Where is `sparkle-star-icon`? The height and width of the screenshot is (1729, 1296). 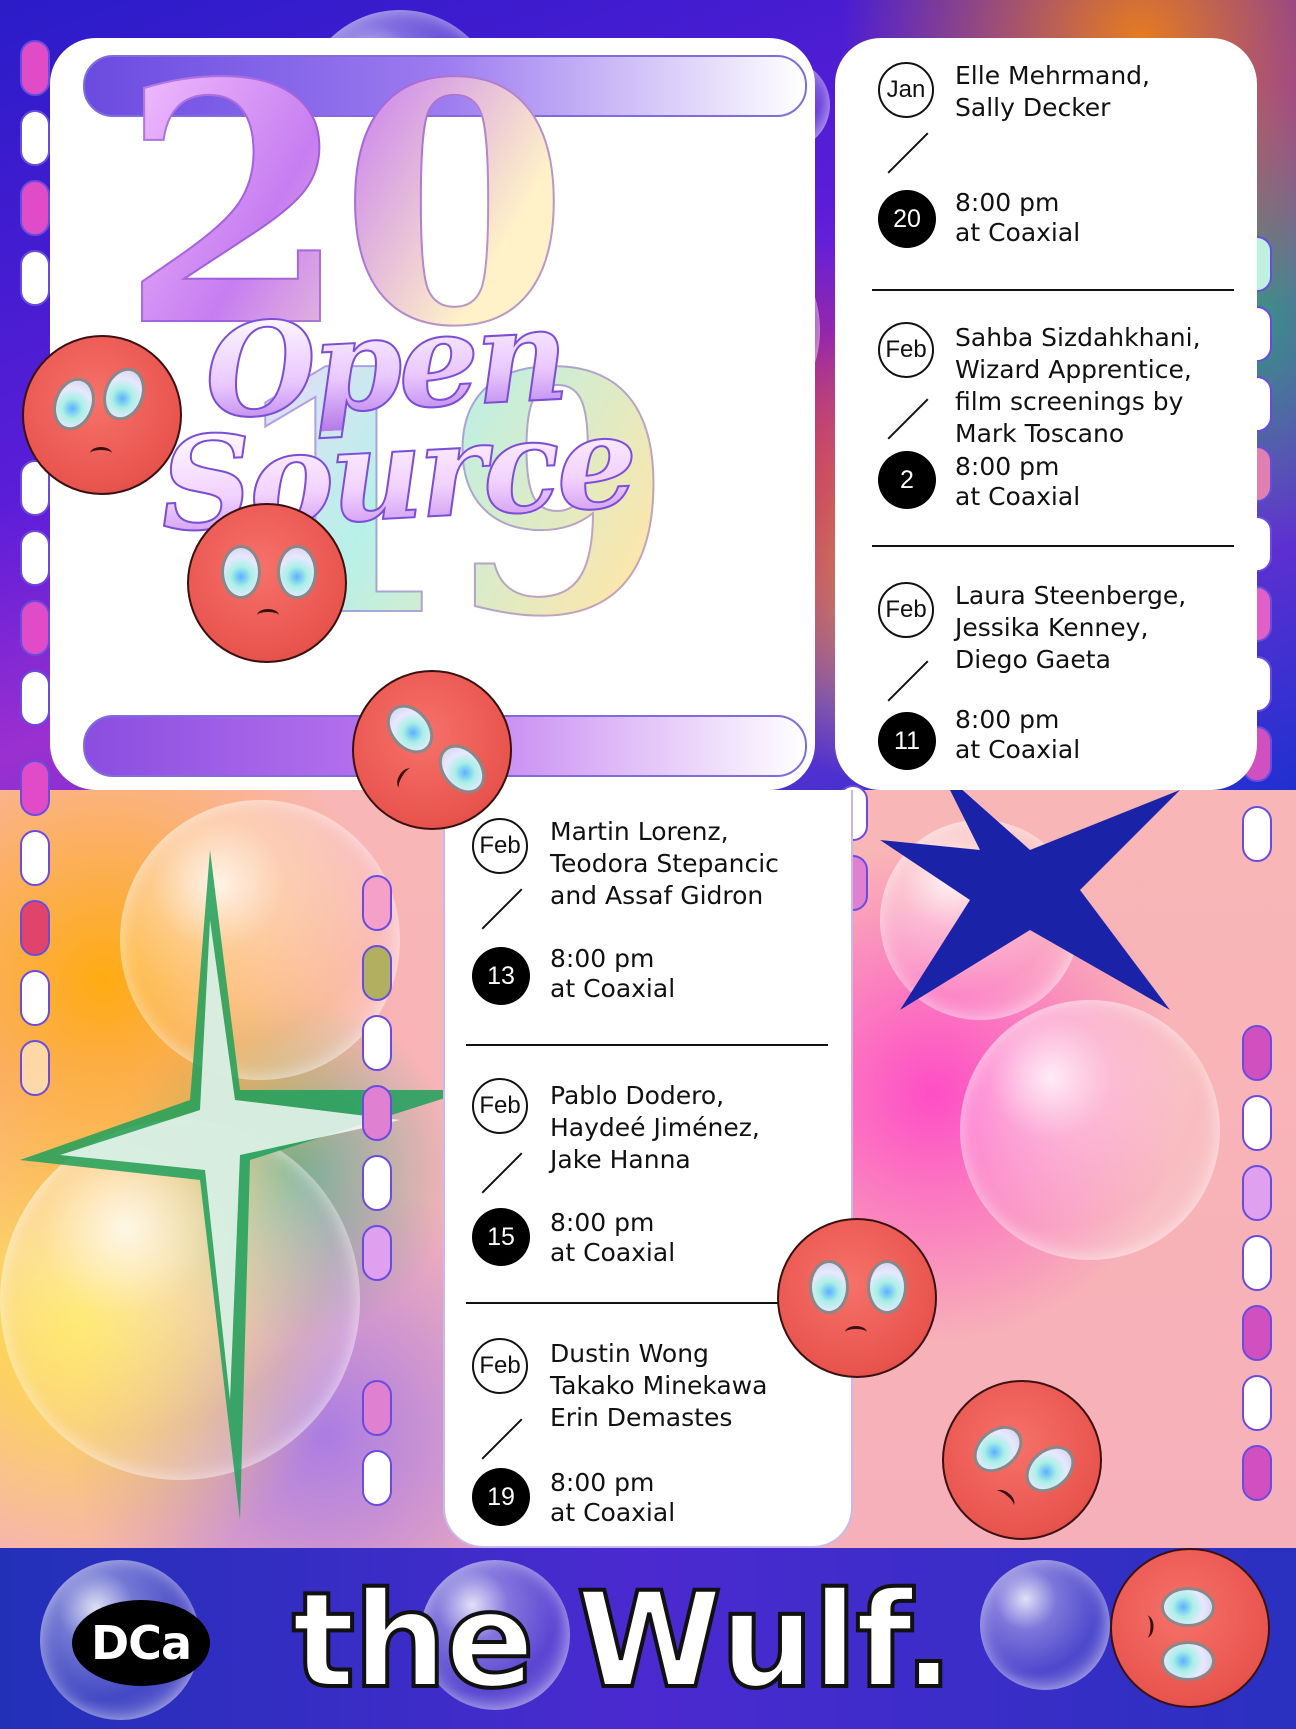 sparkle-star-icon is located at coordinates (245, 1185).